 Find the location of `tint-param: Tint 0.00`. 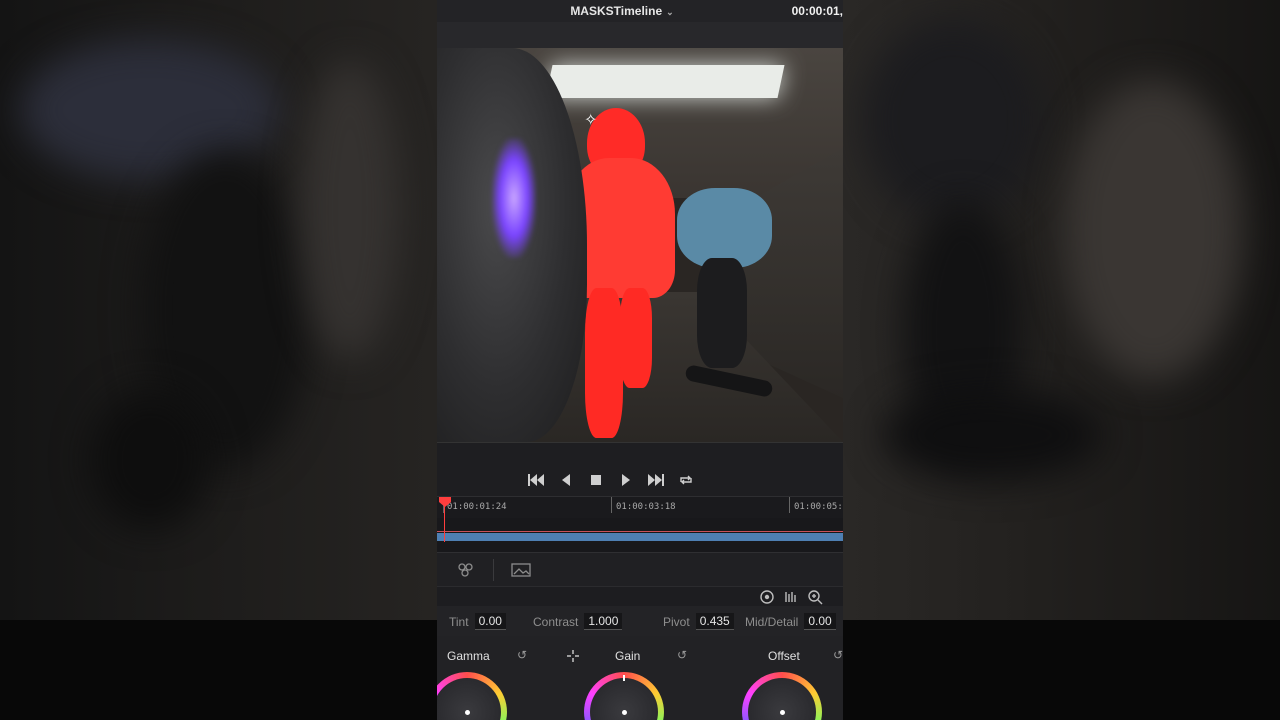

tint-param: Tint 0.00 is located at coordinates (477, 621).